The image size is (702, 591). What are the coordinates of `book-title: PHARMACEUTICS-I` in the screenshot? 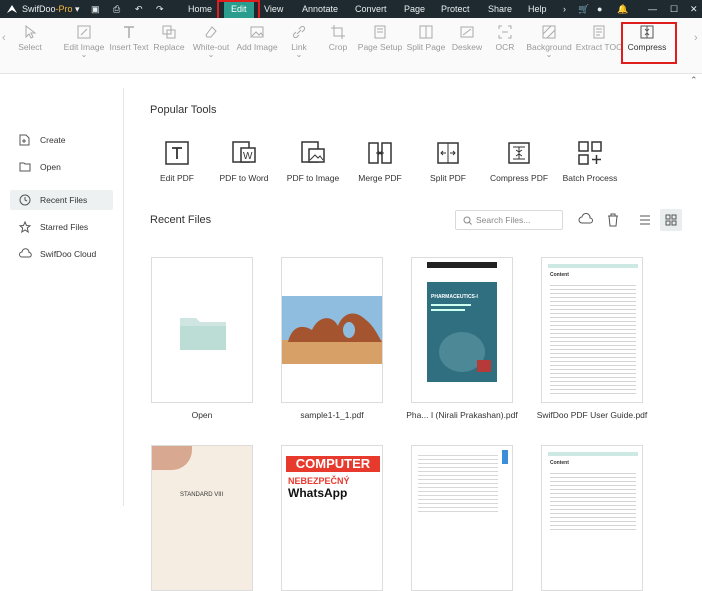 It's located at (454, 297).